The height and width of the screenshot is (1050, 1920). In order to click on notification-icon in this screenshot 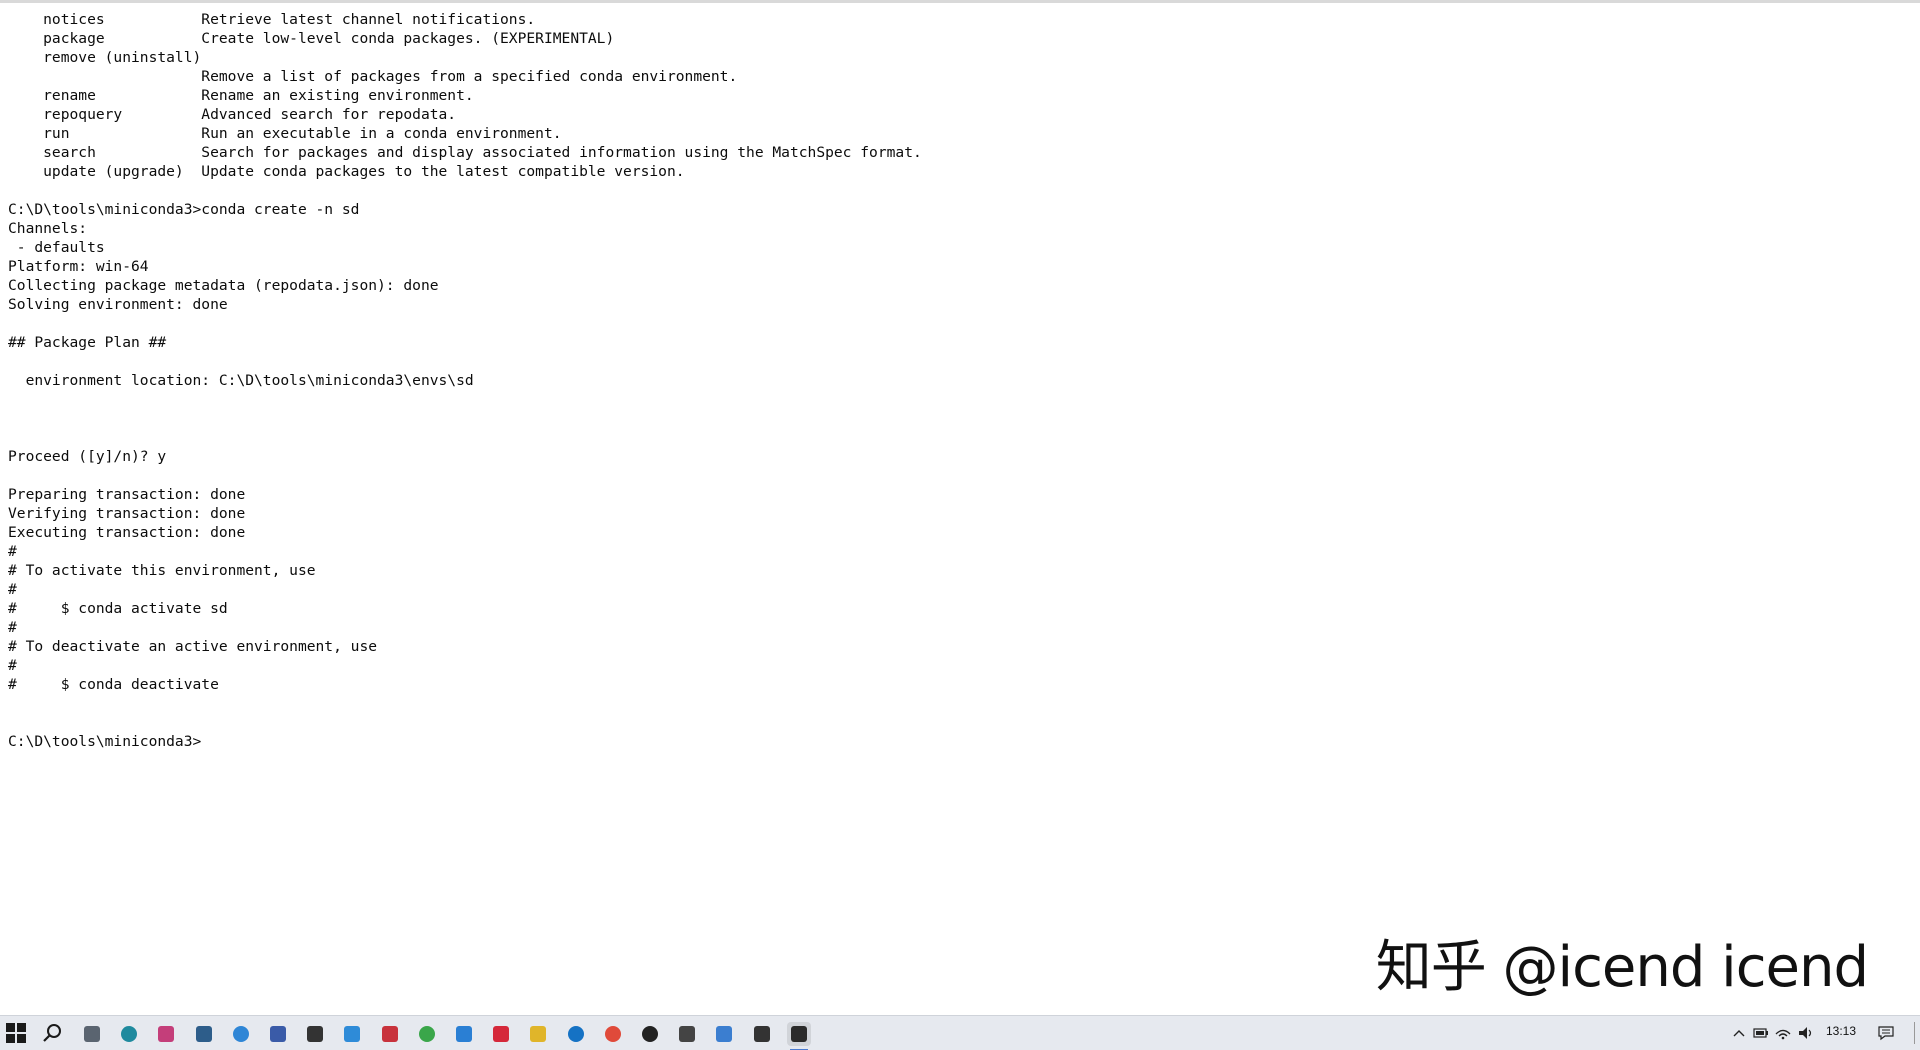, I will do `click(1886, 1033)`.